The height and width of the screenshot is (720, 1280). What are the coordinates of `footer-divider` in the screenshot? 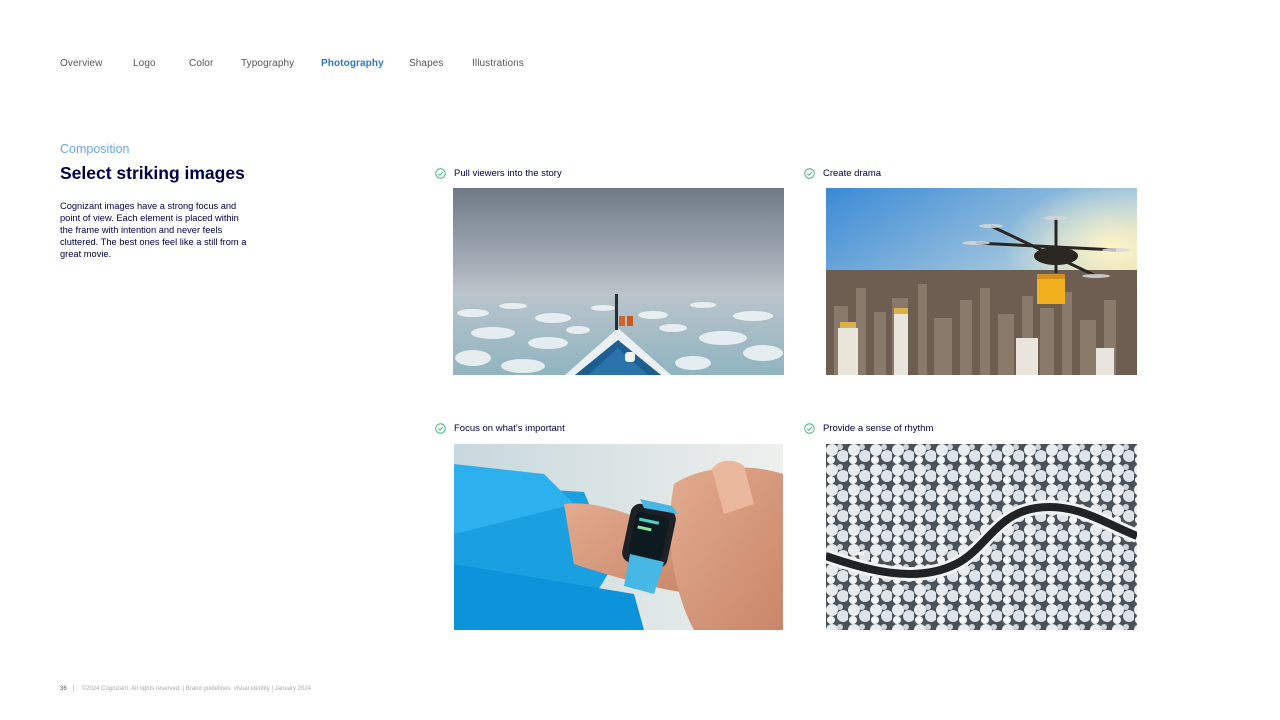 It's located at (73, 688).